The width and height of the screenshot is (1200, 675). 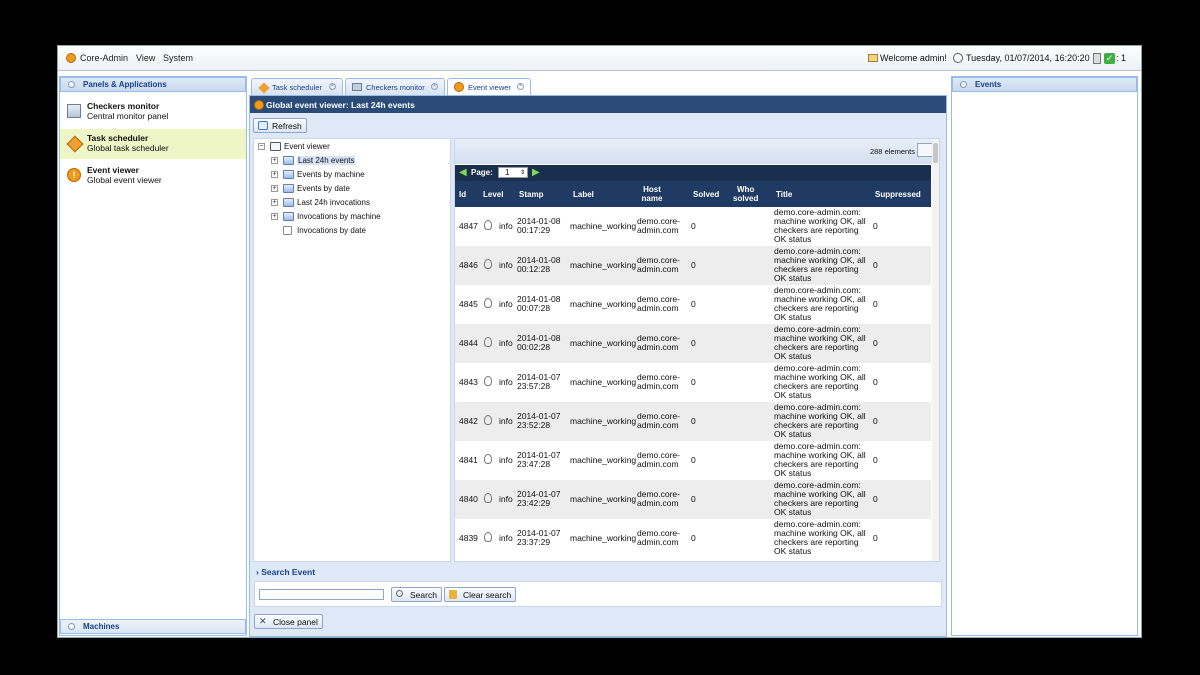 What do you see at coordinates (280, 125) in the screenshot?
I see `refresh-button: Refresh` at bounding box center [280, 125].